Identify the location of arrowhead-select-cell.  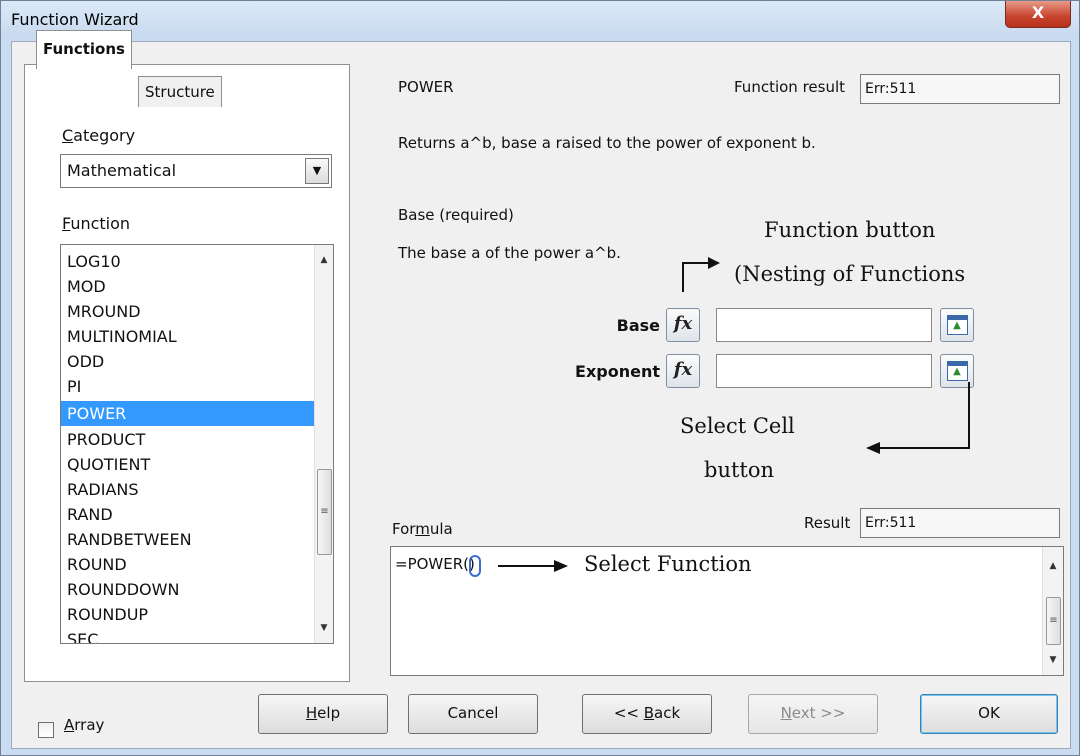
(873, 448).